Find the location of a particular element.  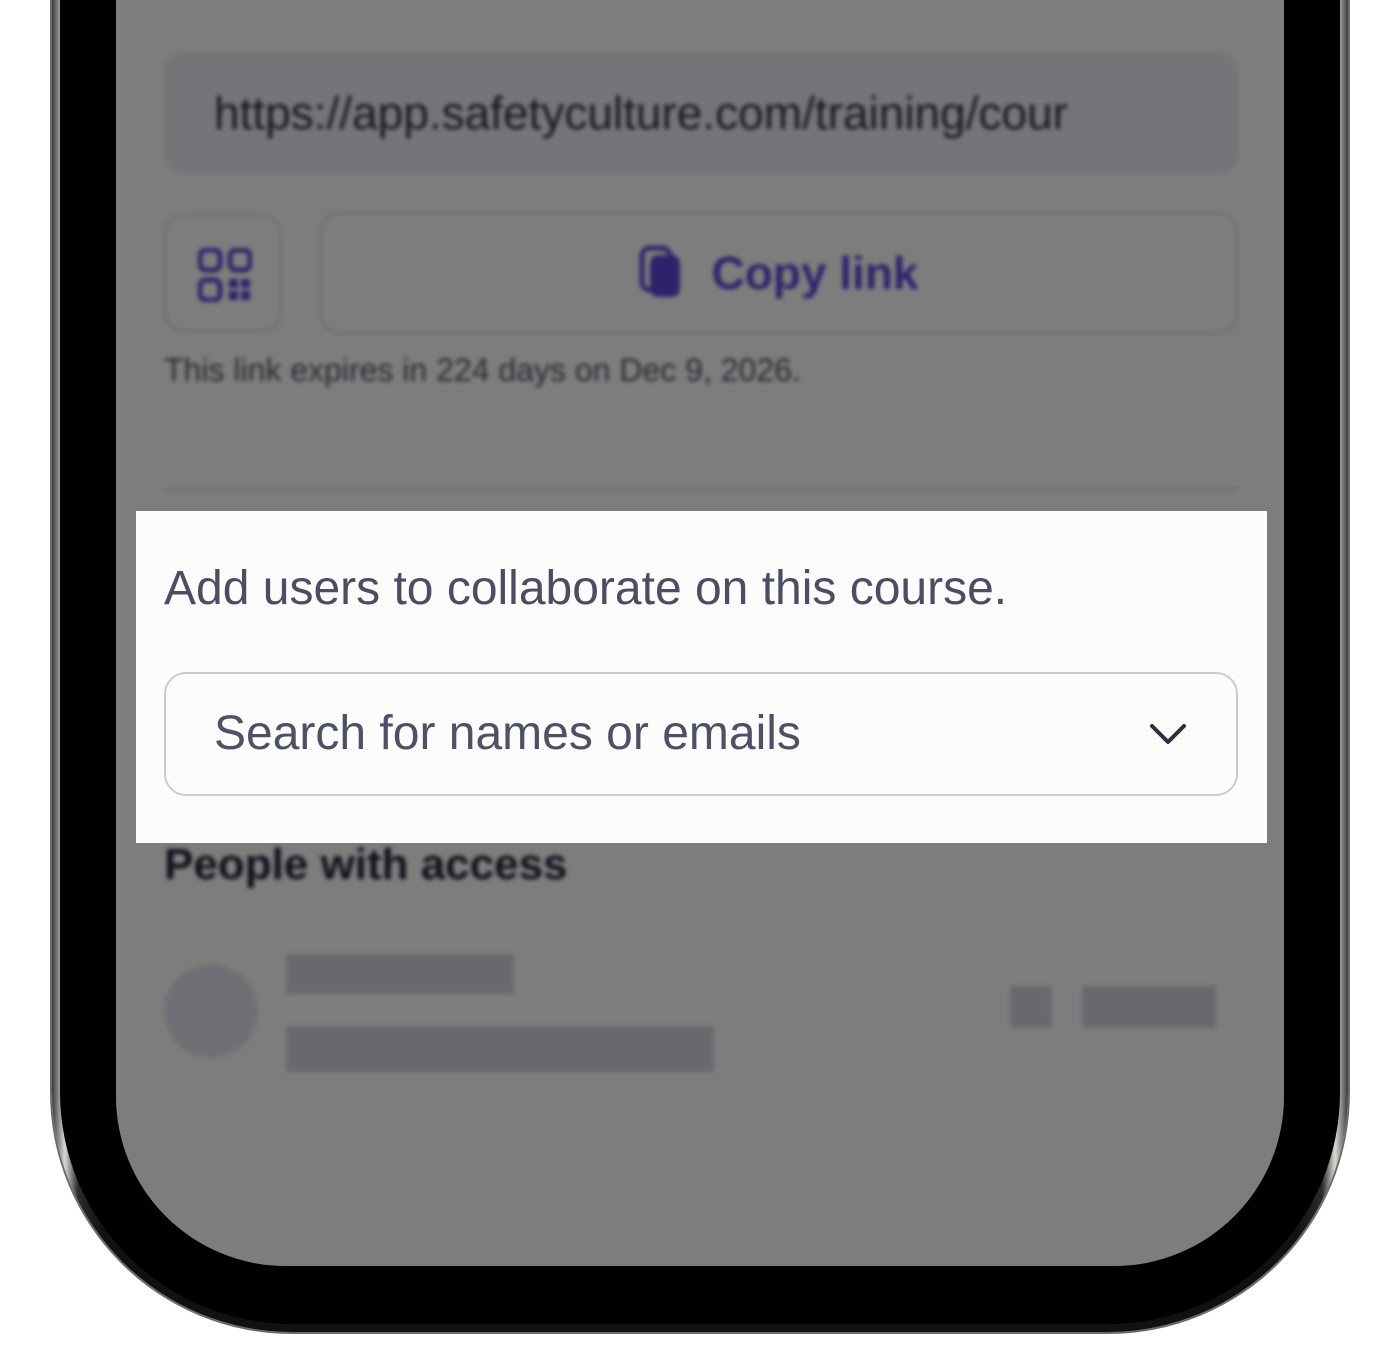

collaborator-search-select: Search for names or emails is located at coordinates (701, 734).